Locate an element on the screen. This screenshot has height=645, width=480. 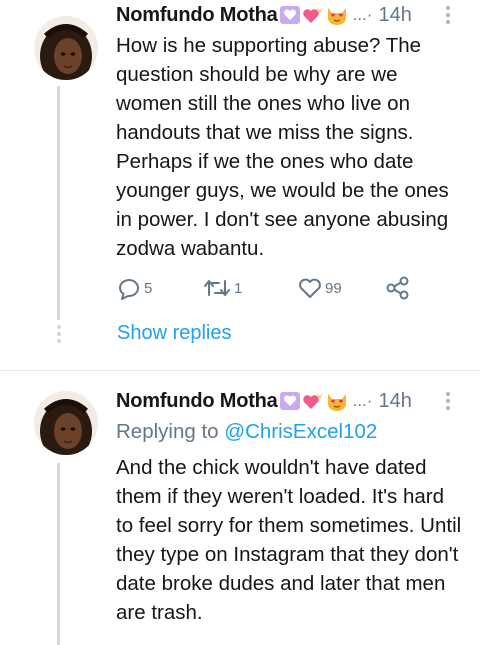
thread-dots is located at coordinates (59, 335).